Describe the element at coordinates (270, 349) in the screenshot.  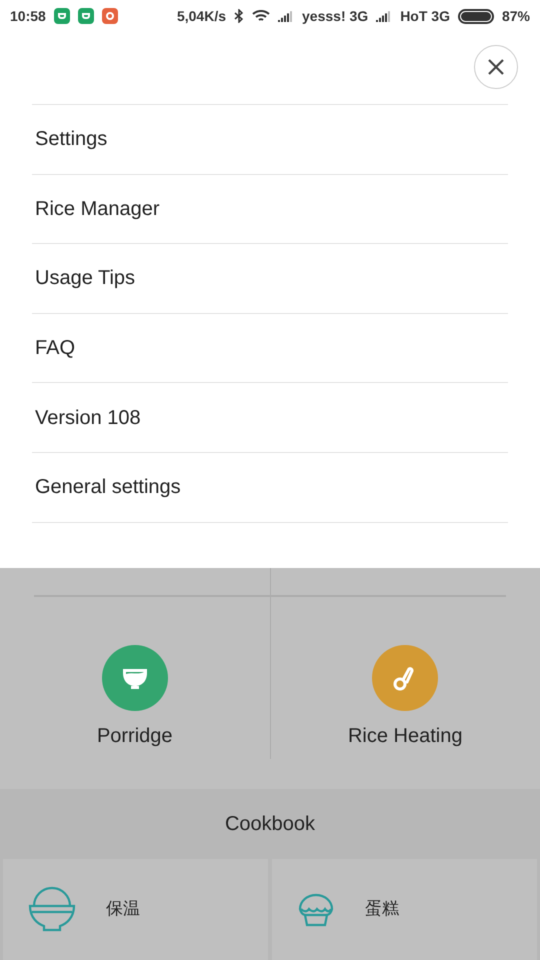
I see `menu-item: FAQ` at that location.